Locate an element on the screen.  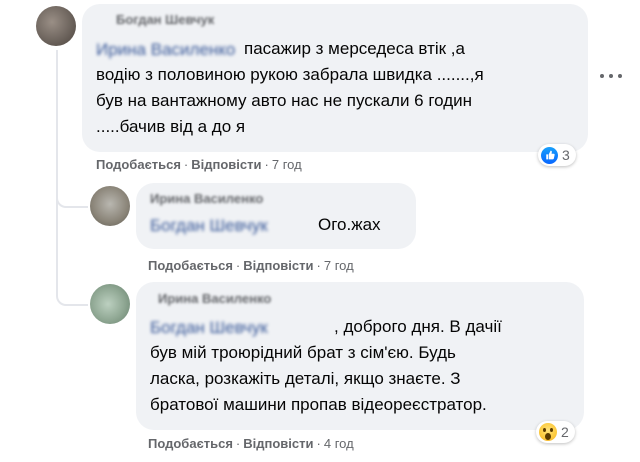
reaction-count: 2 is located at coordinates (565, 432).